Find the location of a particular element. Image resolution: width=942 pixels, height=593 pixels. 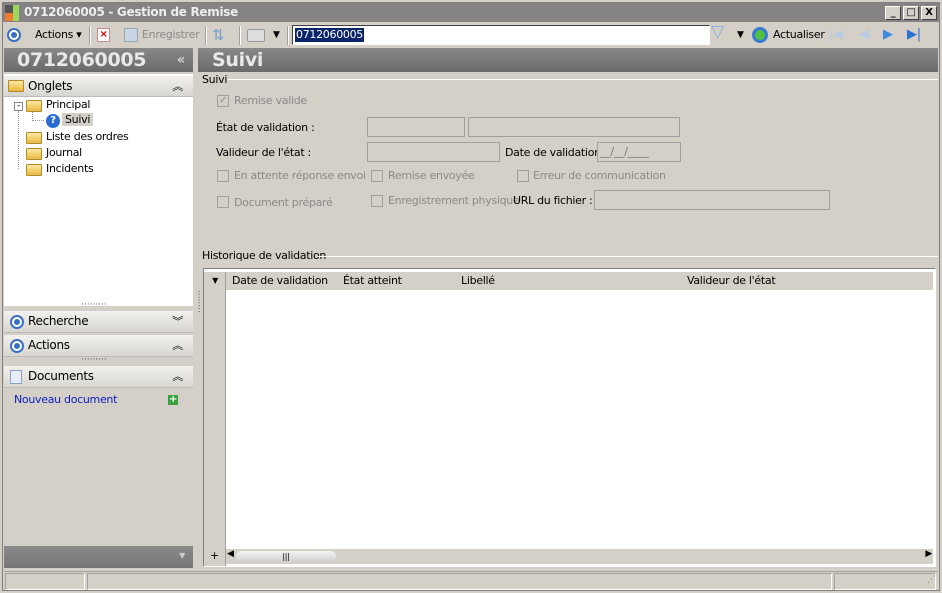

sync-icon: ⇅ is located at coordinates (218, 35).